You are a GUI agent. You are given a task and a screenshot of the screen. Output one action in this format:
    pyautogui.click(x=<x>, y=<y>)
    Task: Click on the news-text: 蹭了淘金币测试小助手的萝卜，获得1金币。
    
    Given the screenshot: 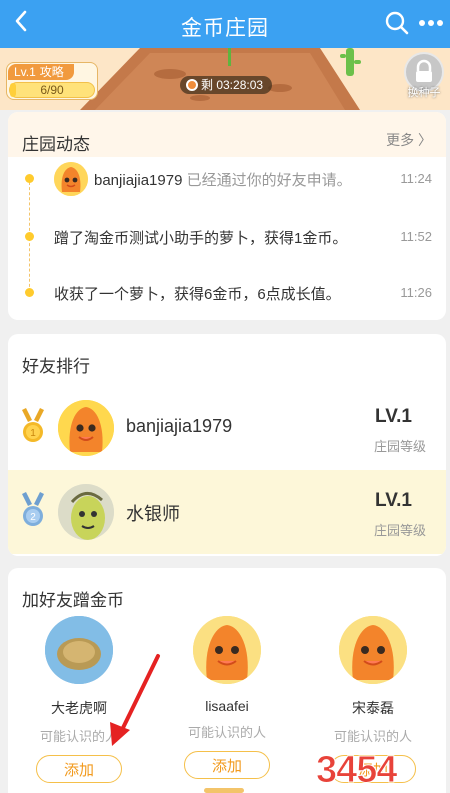 What is the action you would take?
    pyautogui.click(x=201, y=238)
    